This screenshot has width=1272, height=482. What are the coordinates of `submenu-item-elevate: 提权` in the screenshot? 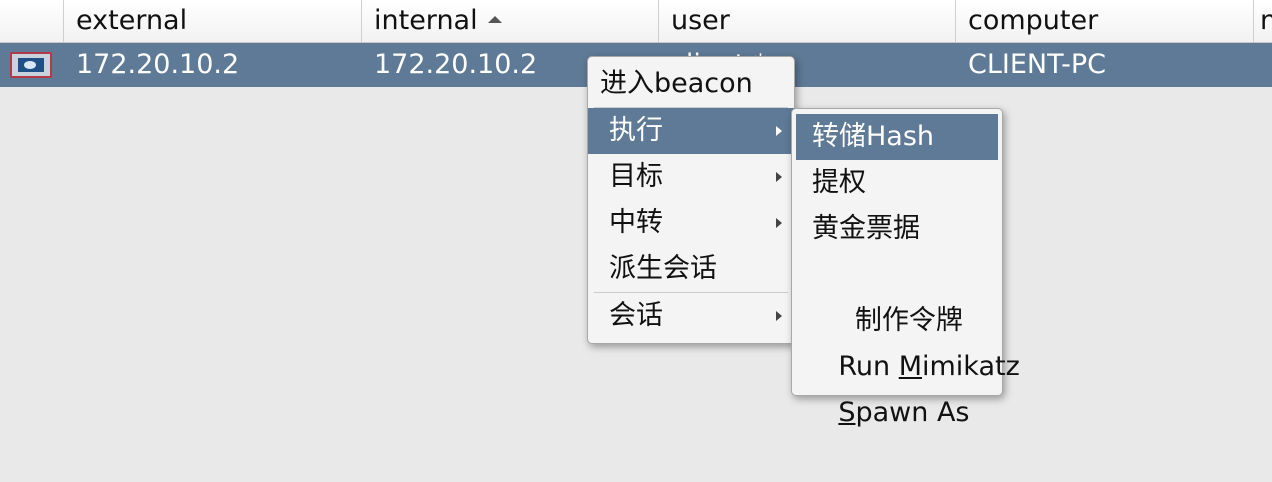 It's located at (897, 183).